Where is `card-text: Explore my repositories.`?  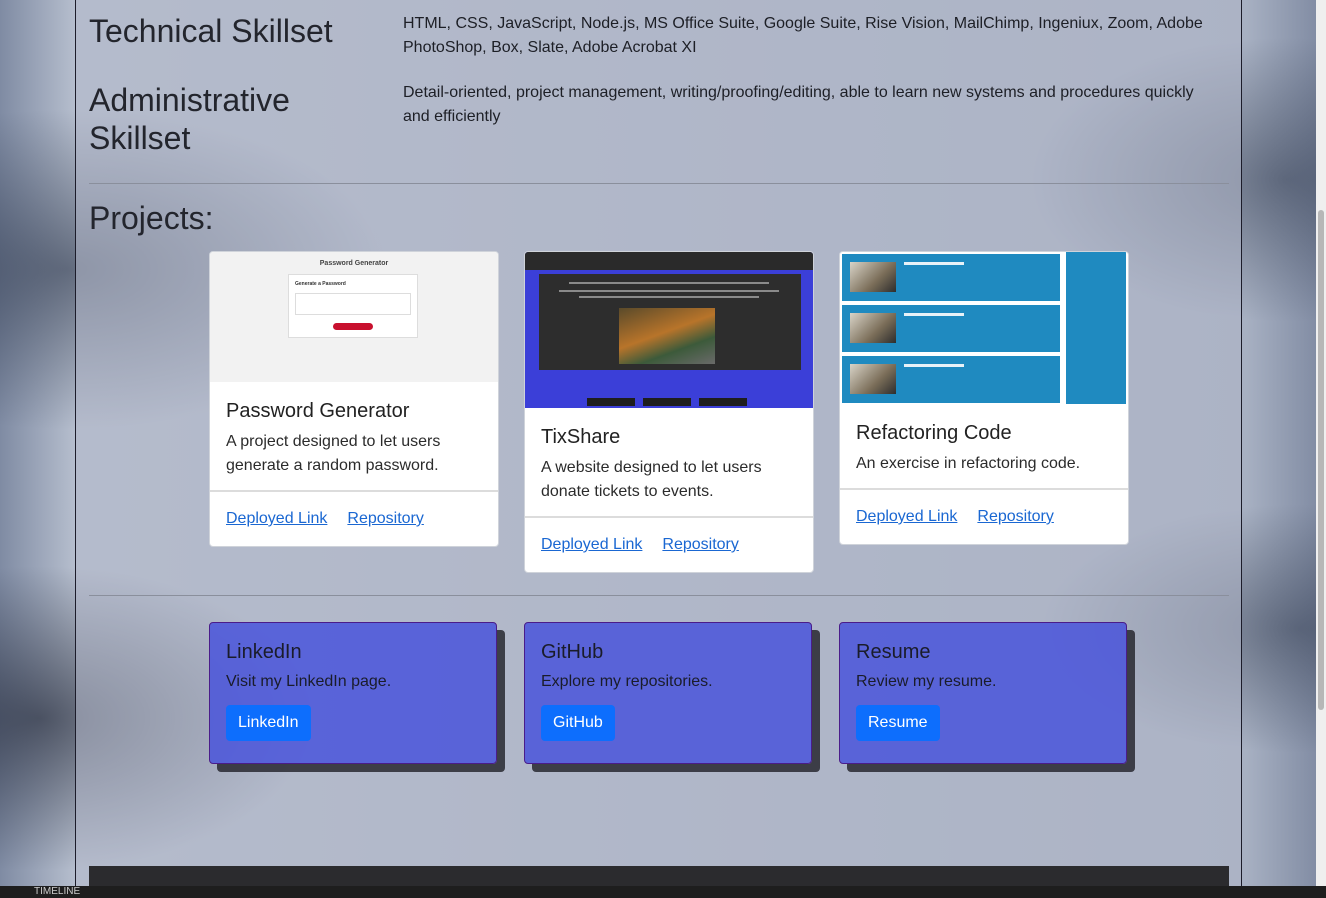
card-text: Explore my repositories. is located at coordinates (627, 681).